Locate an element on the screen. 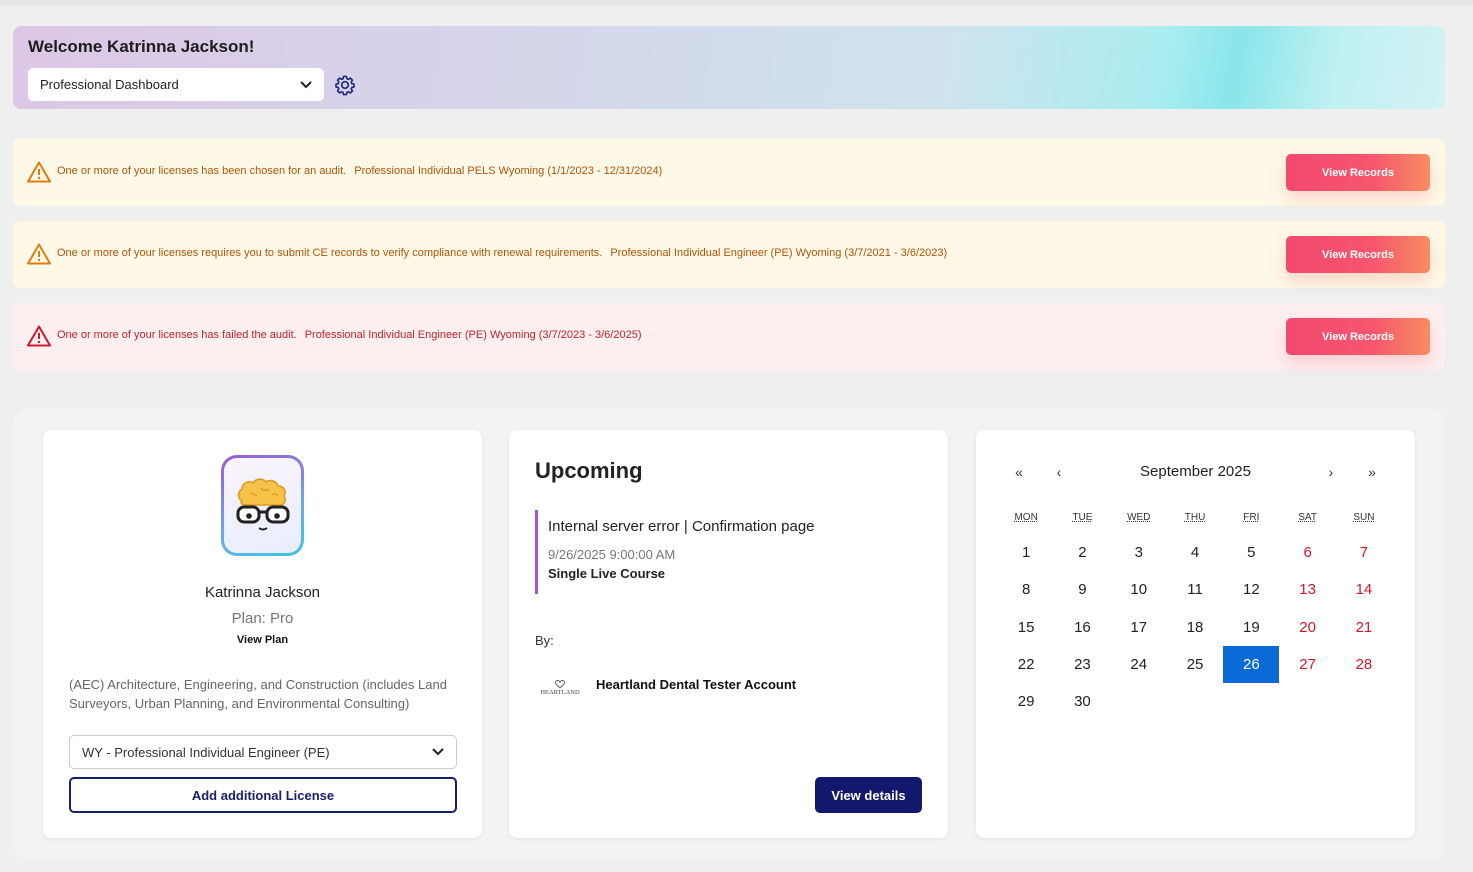 This screenshot has height=872, width=1473. calendar-day: 24 is located at coordinates (1139, 664).